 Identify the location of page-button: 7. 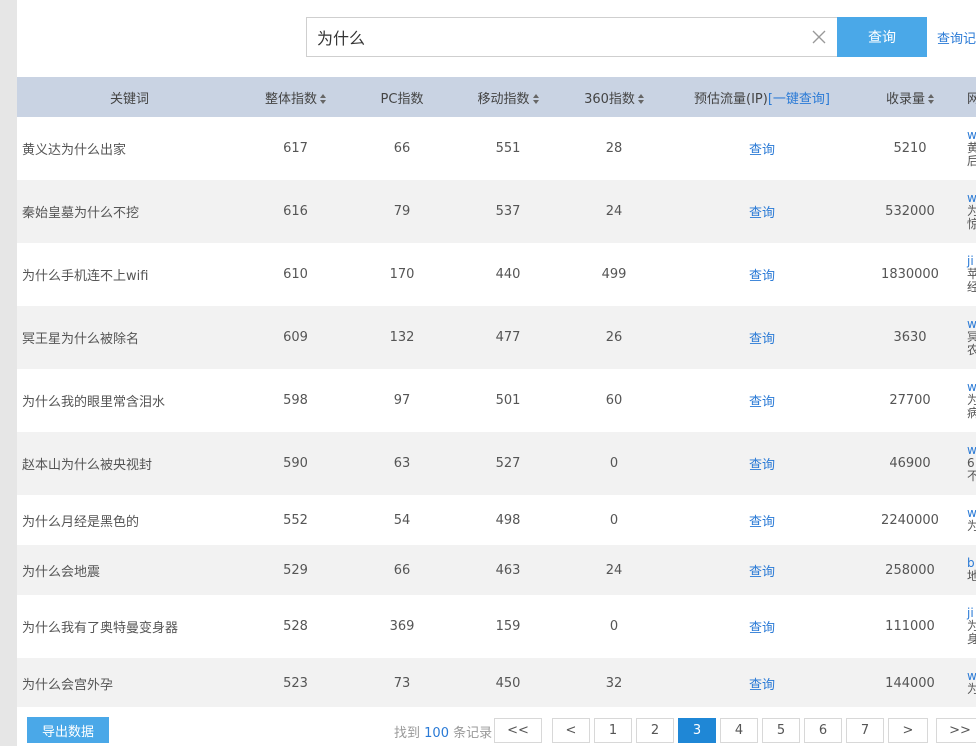
(865, 730).